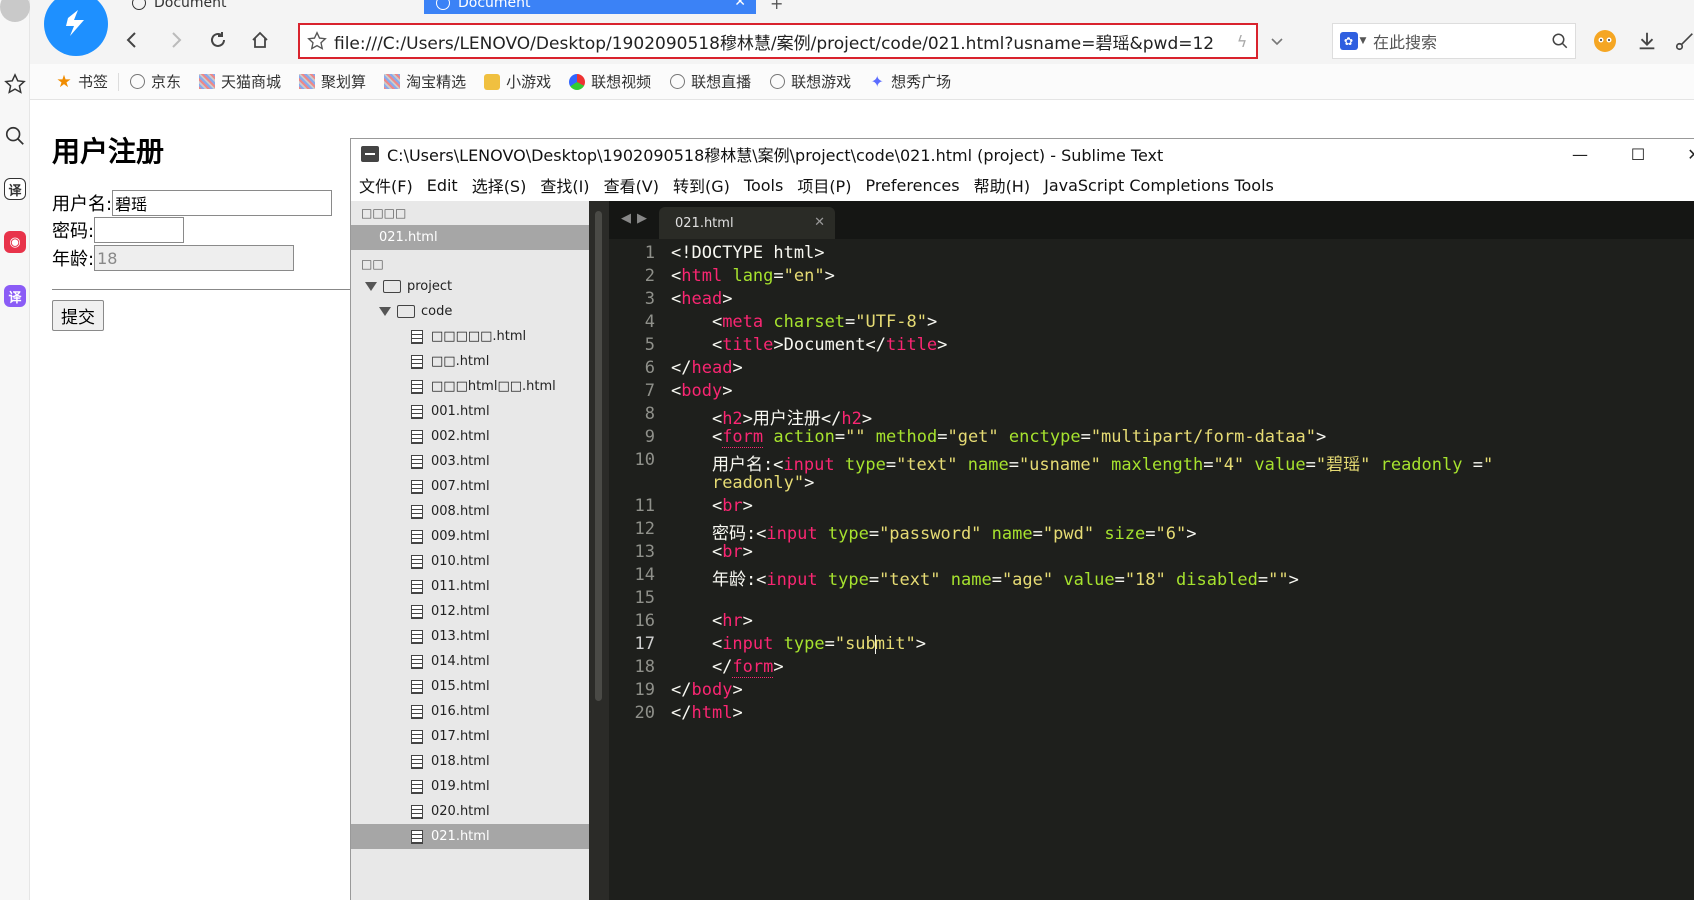  Describe the element at coordinates (139, 230) in the screenshot. I see `password-input` at that location.